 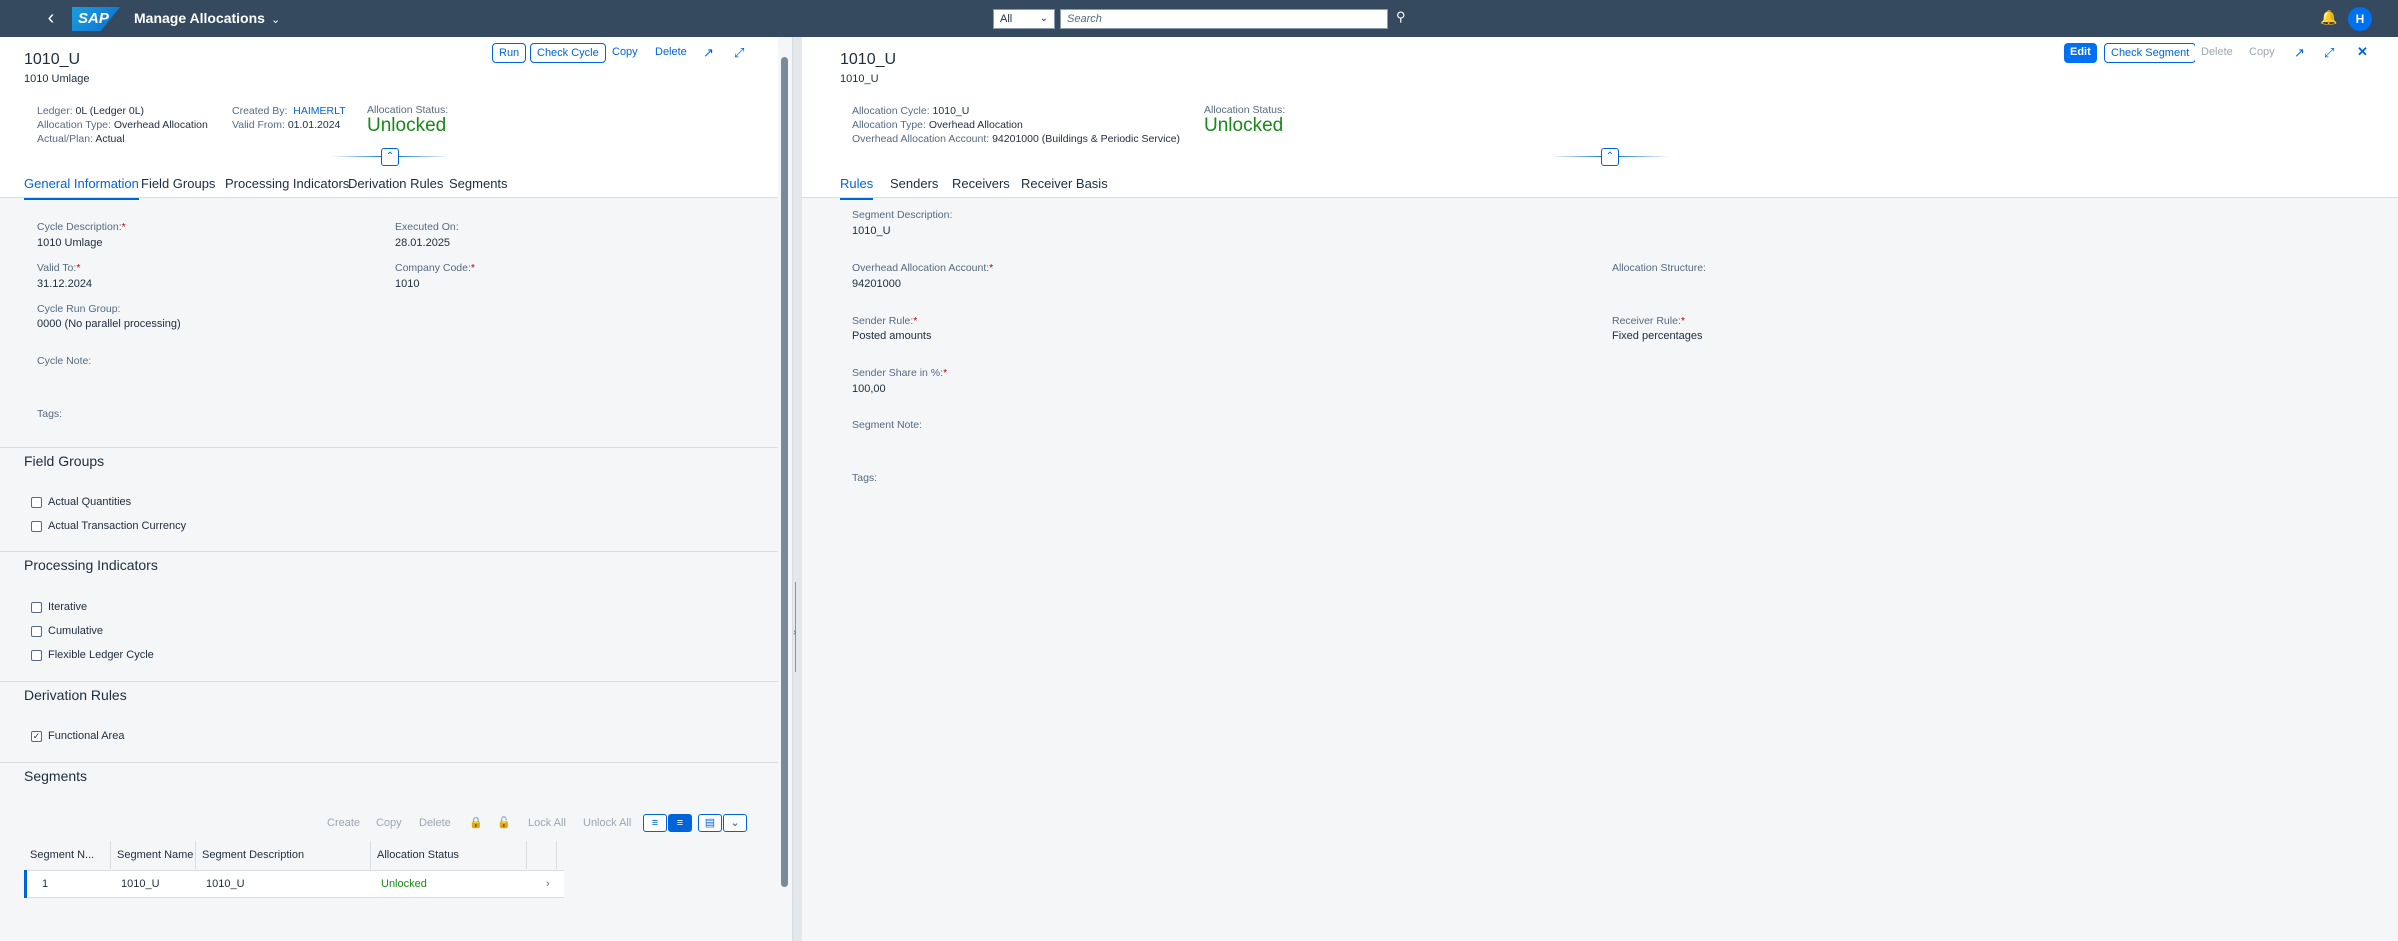 What do you see at coordinates (476, 822) in the screenshot?
I see `lock-icon: 🔒` at bounding box center [476, 822].